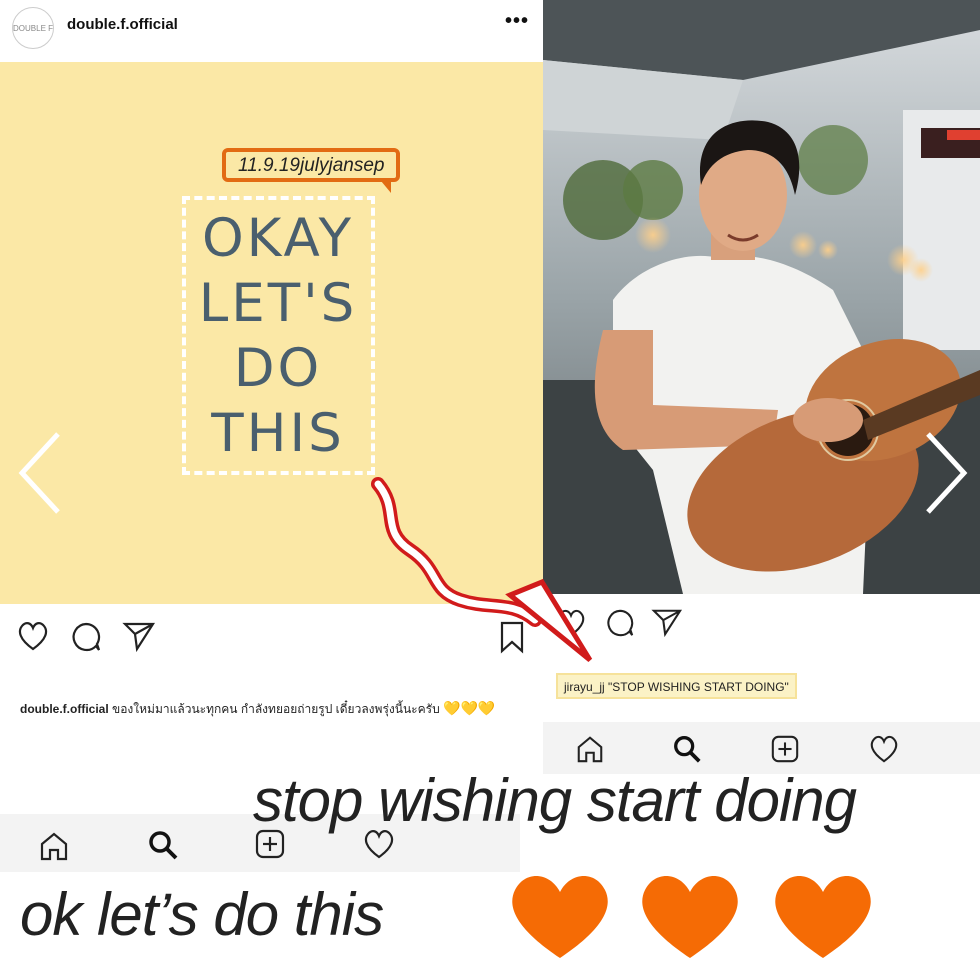 The height and width of the screenshot is (973, 980). What do you see at coordinates (590, 749) in the screenshot?
I see `home-icon-right` at bounding box center [590, 749].